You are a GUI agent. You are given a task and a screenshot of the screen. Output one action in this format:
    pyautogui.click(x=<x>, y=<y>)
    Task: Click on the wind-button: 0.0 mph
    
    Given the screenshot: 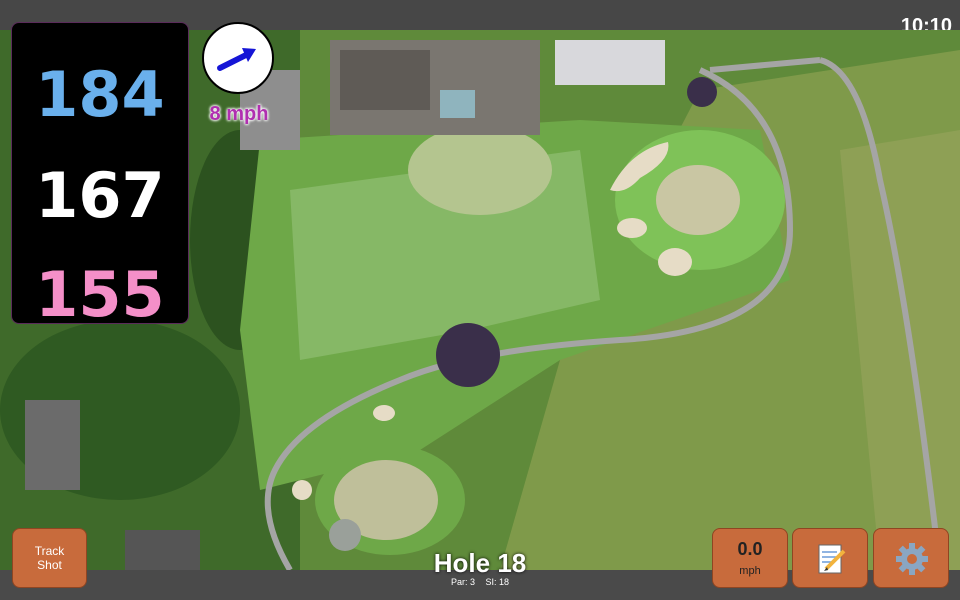 What is the action you would take?
    pyautogui.click(x=750, y=558)
    